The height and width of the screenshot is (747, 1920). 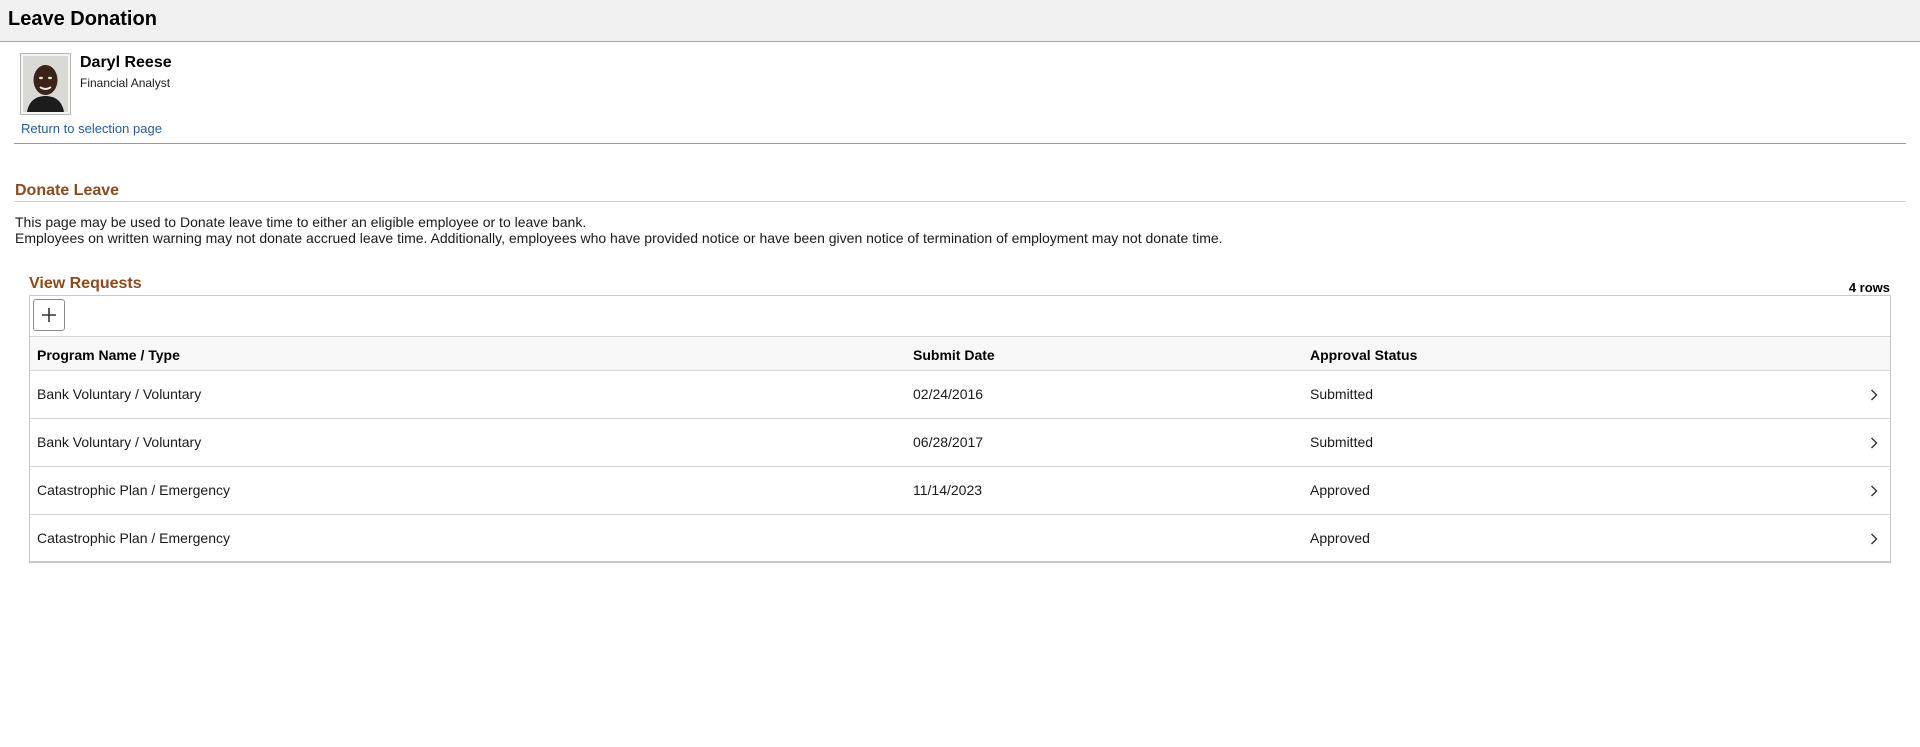 What do you see at coordinates (960, 21) in the screenshot?
I see `page-header: Leave Donation` at bounding box center [960, 21].